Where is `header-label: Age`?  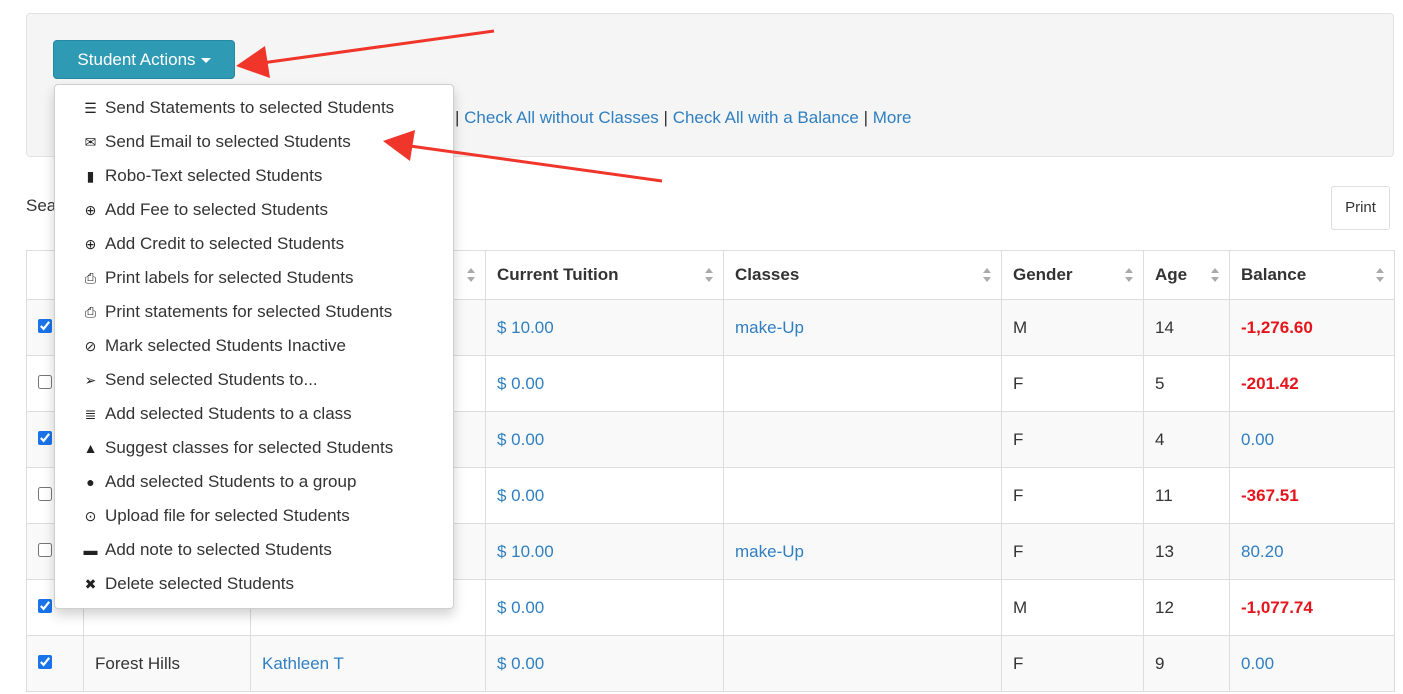
header-label: Age is located at coordinates (1171, 274).